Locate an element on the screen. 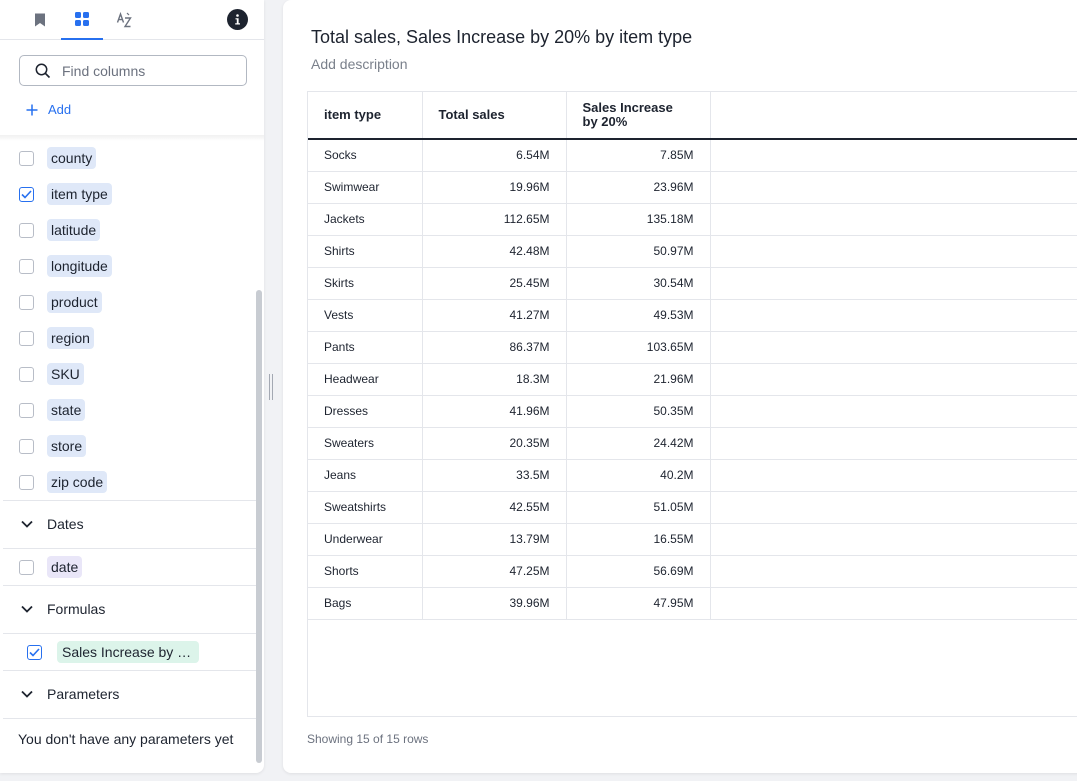 This screenshot has height=781, width=1077. item-type-cell: Swimwear is located at coordinates (365, 187).